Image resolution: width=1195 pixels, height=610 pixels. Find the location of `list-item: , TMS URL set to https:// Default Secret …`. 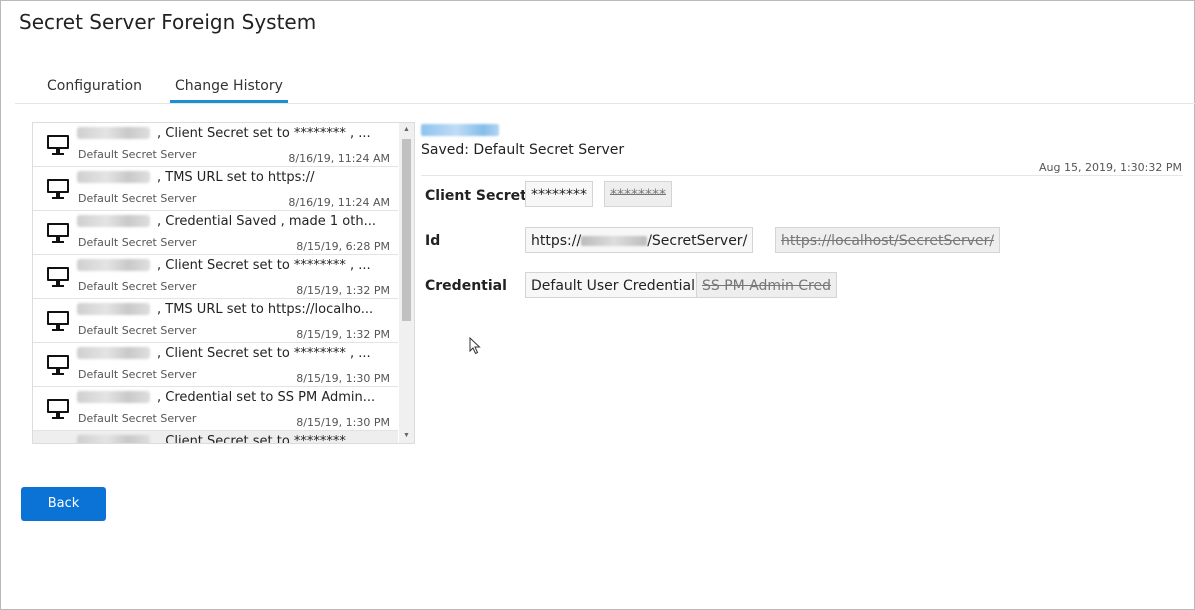

list-item: , TMS URL set to https:// Default Secret … is located at coordinates (215, 189).